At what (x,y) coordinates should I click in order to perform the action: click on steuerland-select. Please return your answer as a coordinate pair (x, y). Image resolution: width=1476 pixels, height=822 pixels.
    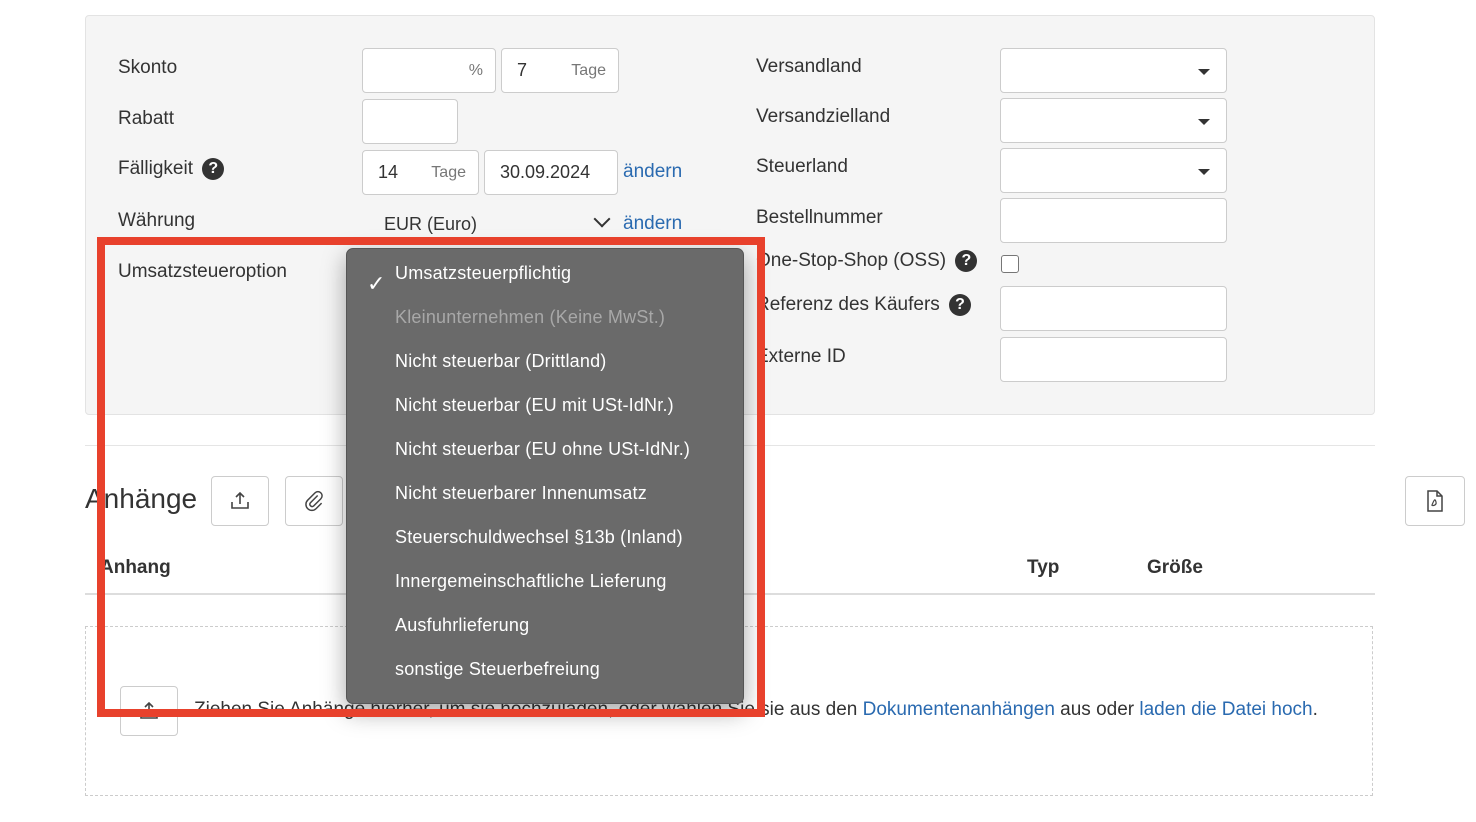
    Looking at the image, I should click on (1113, 170).